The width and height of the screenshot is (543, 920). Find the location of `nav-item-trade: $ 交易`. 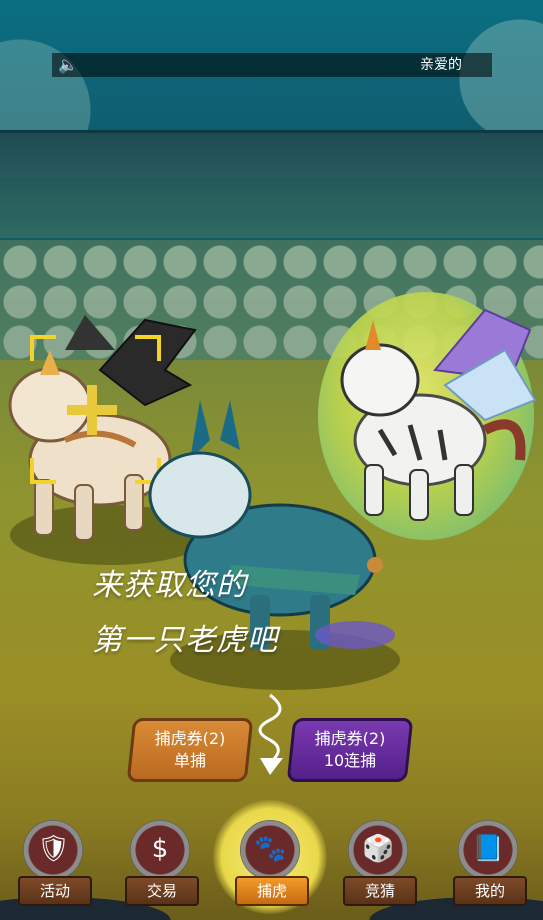

nav-item-trade: $ 交易 is located at coordinates (160, 870).